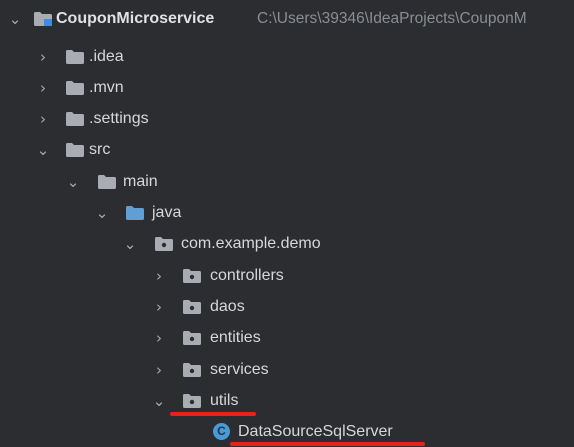 This screenshot has width=574, height=447. What do you see at coordinates (100, 149) in the screenshot?
I see `tree-item-label: src` at bounding box center [100, 149].